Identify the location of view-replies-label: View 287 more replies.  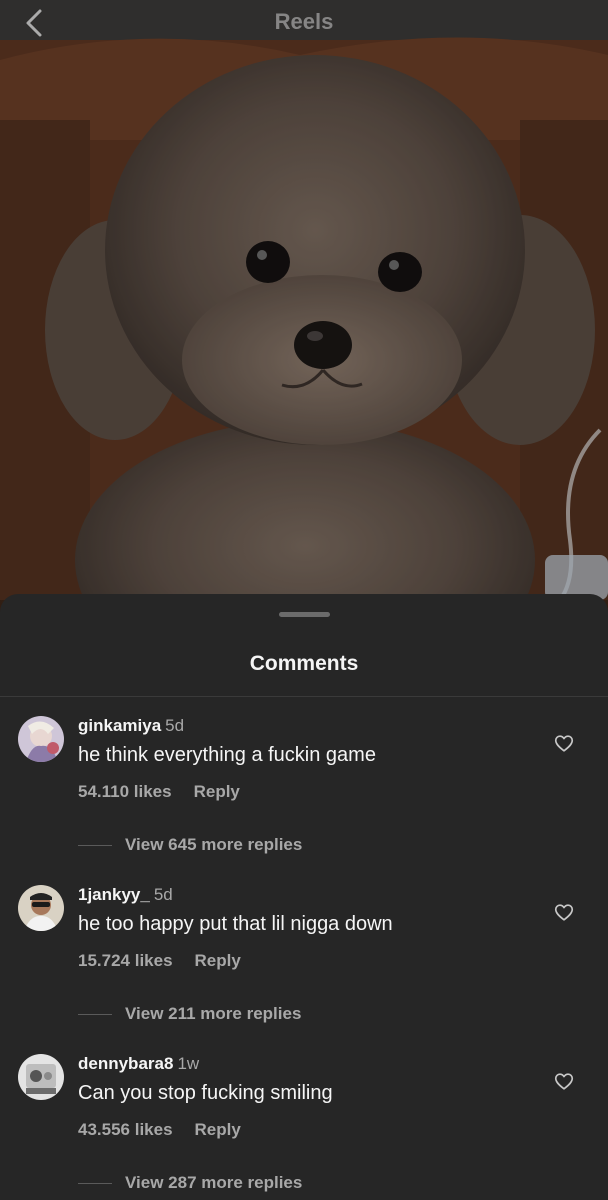
(214, 1182).